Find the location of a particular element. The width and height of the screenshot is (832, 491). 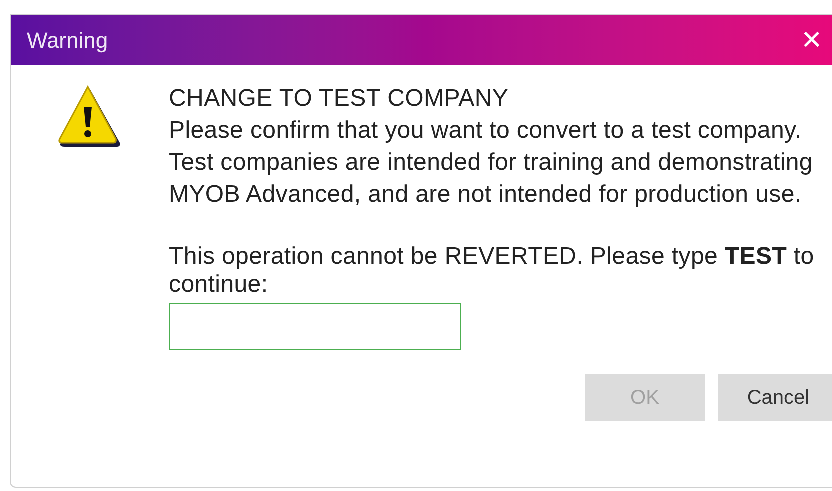

close-button: ✕ is located at coordinates (812, 40).